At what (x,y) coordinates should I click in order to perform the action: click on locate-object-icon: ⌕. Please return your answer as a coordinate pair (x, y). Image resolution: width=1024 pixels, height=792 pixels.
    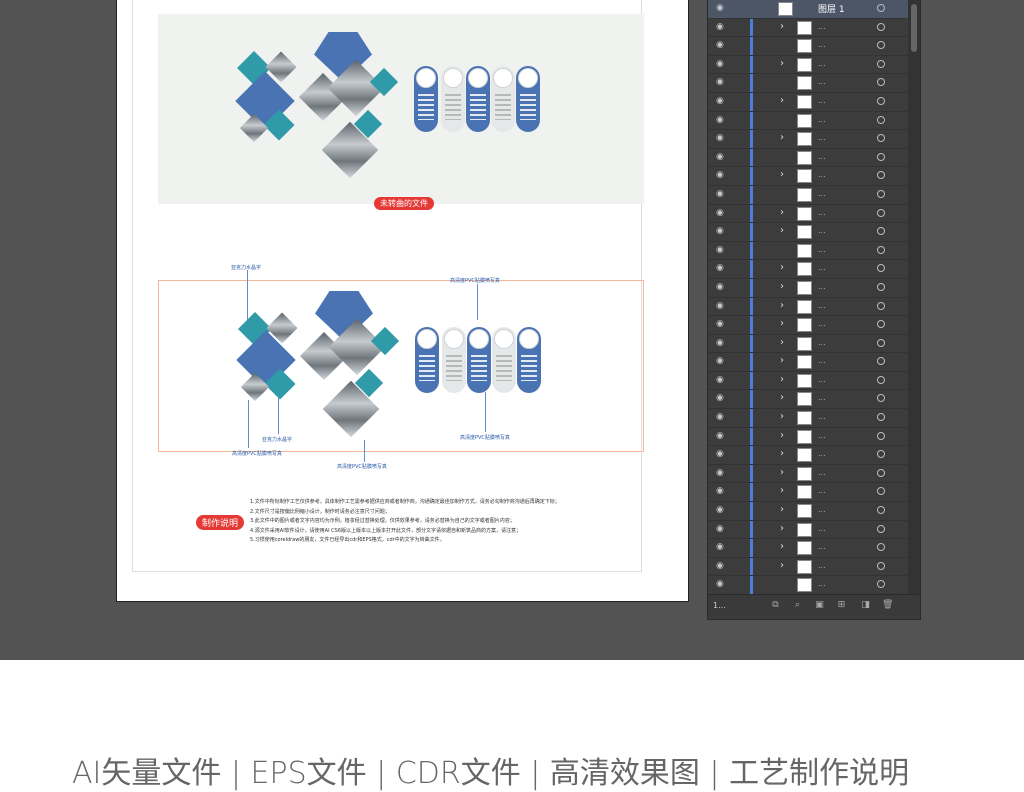
    Looking at the image, I should click on (797, 605).